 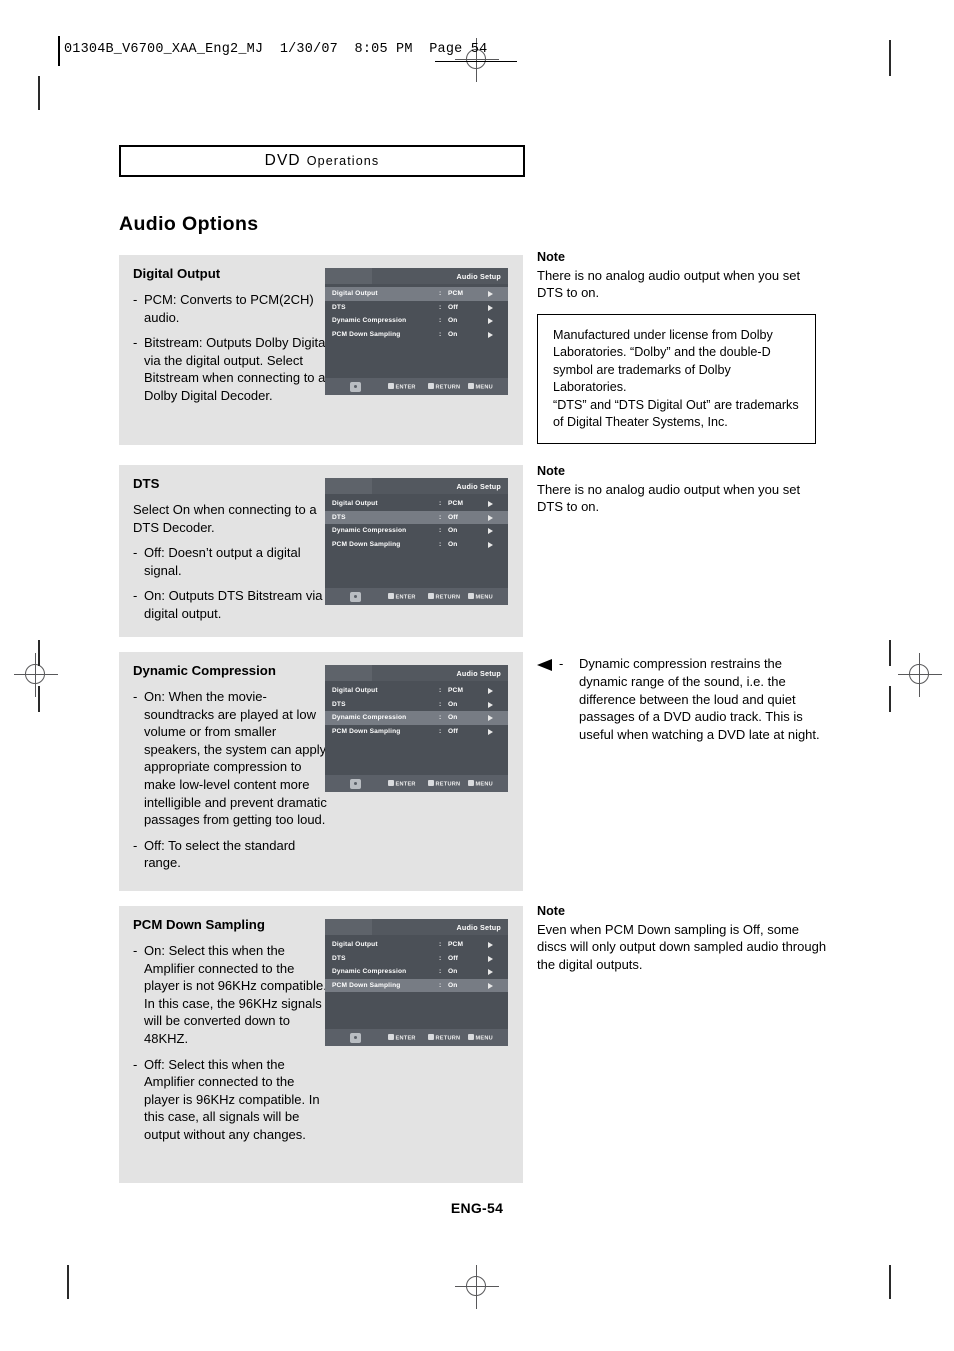 What do you see at coordinates (476, 61) in the screenshot?
I see `header-underline` at bounding box center [476, 61].